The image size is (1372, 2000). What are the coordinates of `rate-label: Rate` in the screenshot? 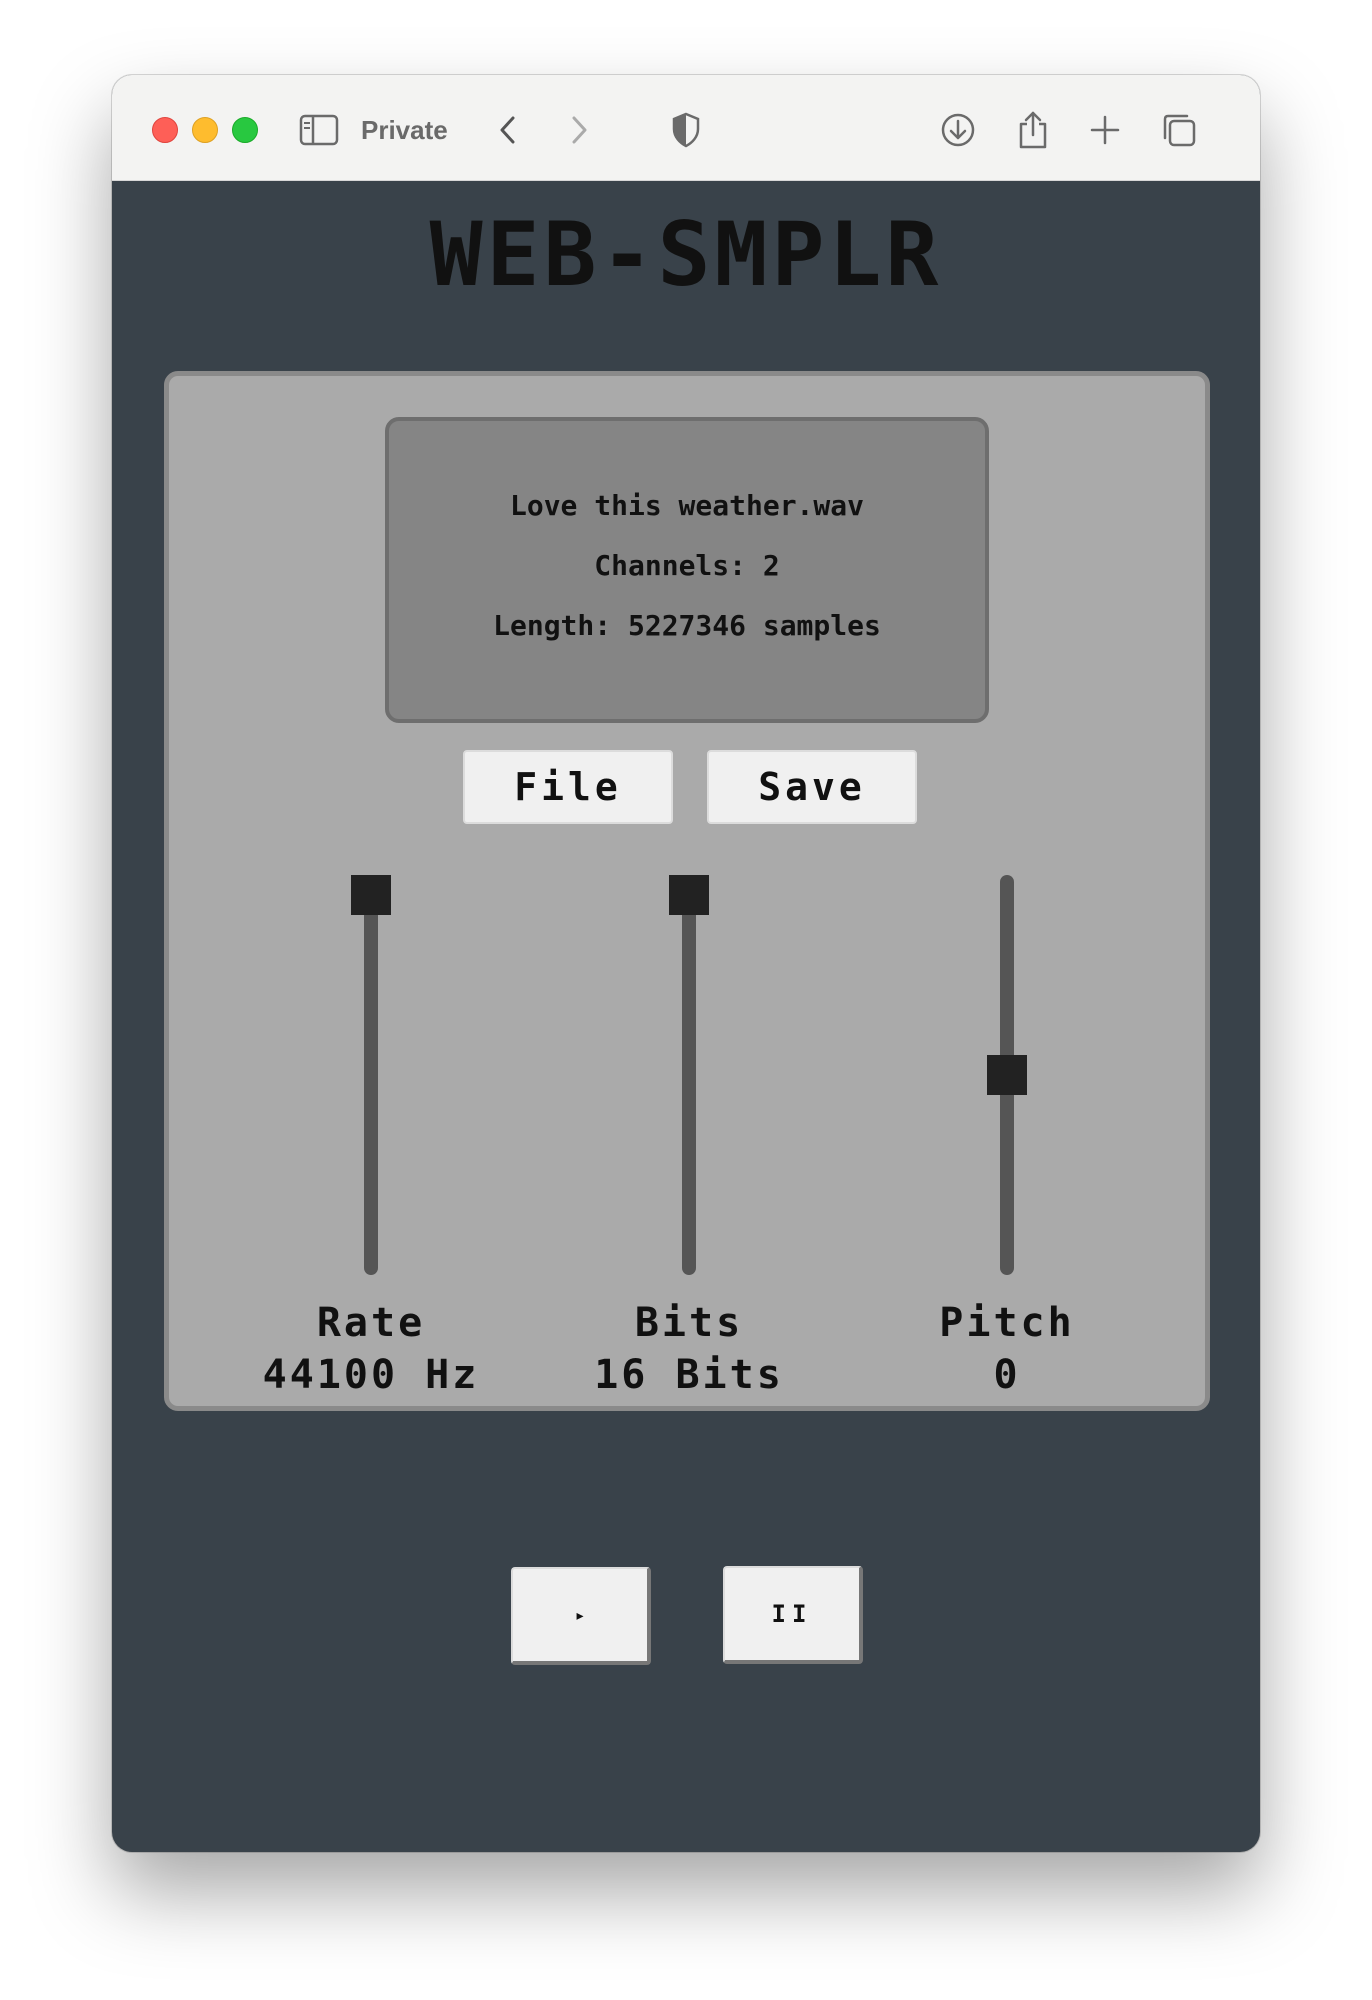 It's located at (371, 1323).